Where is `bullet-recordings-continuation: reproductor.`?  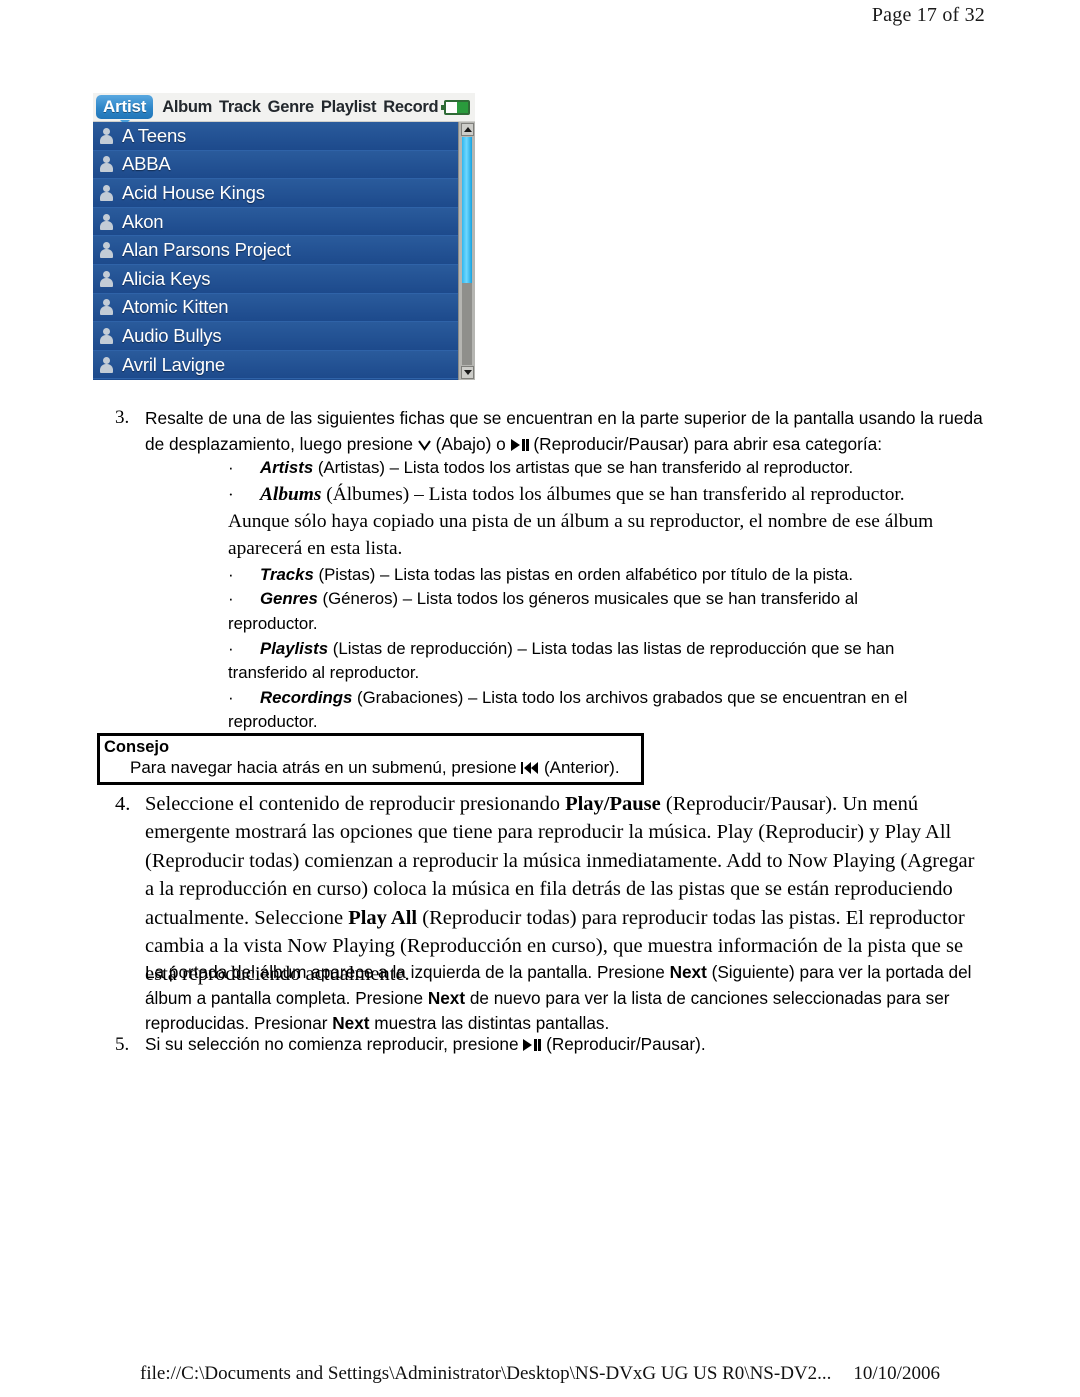
bullet-recordings-continuation: reproductor. is located at coordinates (273, 722).